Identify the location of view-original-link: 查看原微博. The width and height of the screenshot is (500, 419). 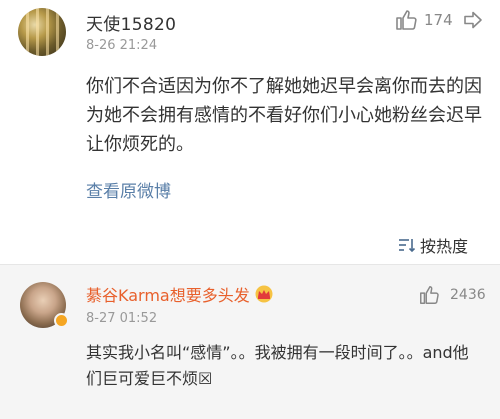
(128, 189).